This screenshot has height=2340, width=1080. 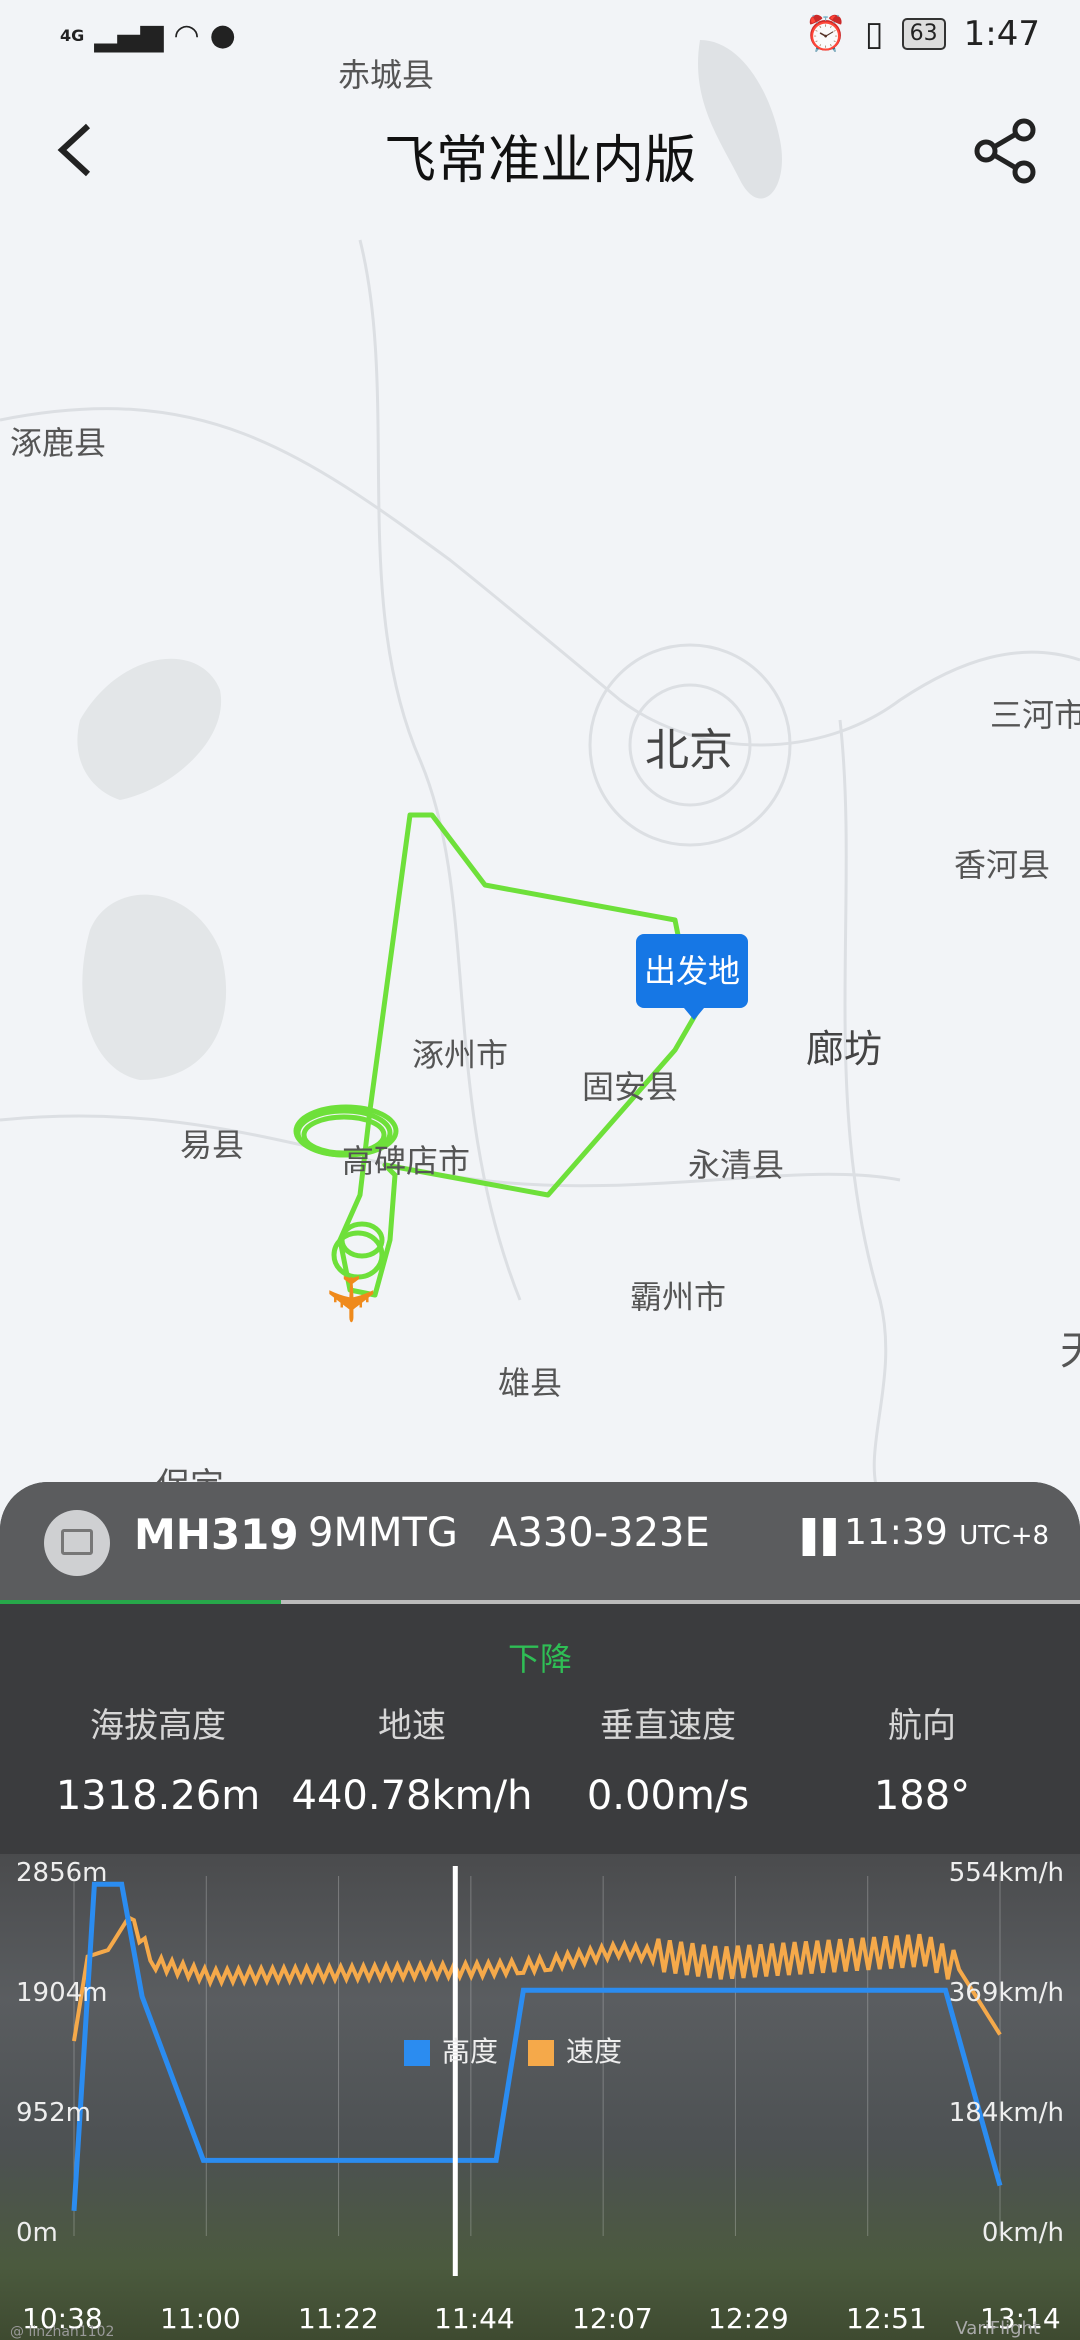 What do you see at coordinates (212, 1145) in the screenshot?
I see `map-label-yixian: 易县` at bounding box center [212, 1145].